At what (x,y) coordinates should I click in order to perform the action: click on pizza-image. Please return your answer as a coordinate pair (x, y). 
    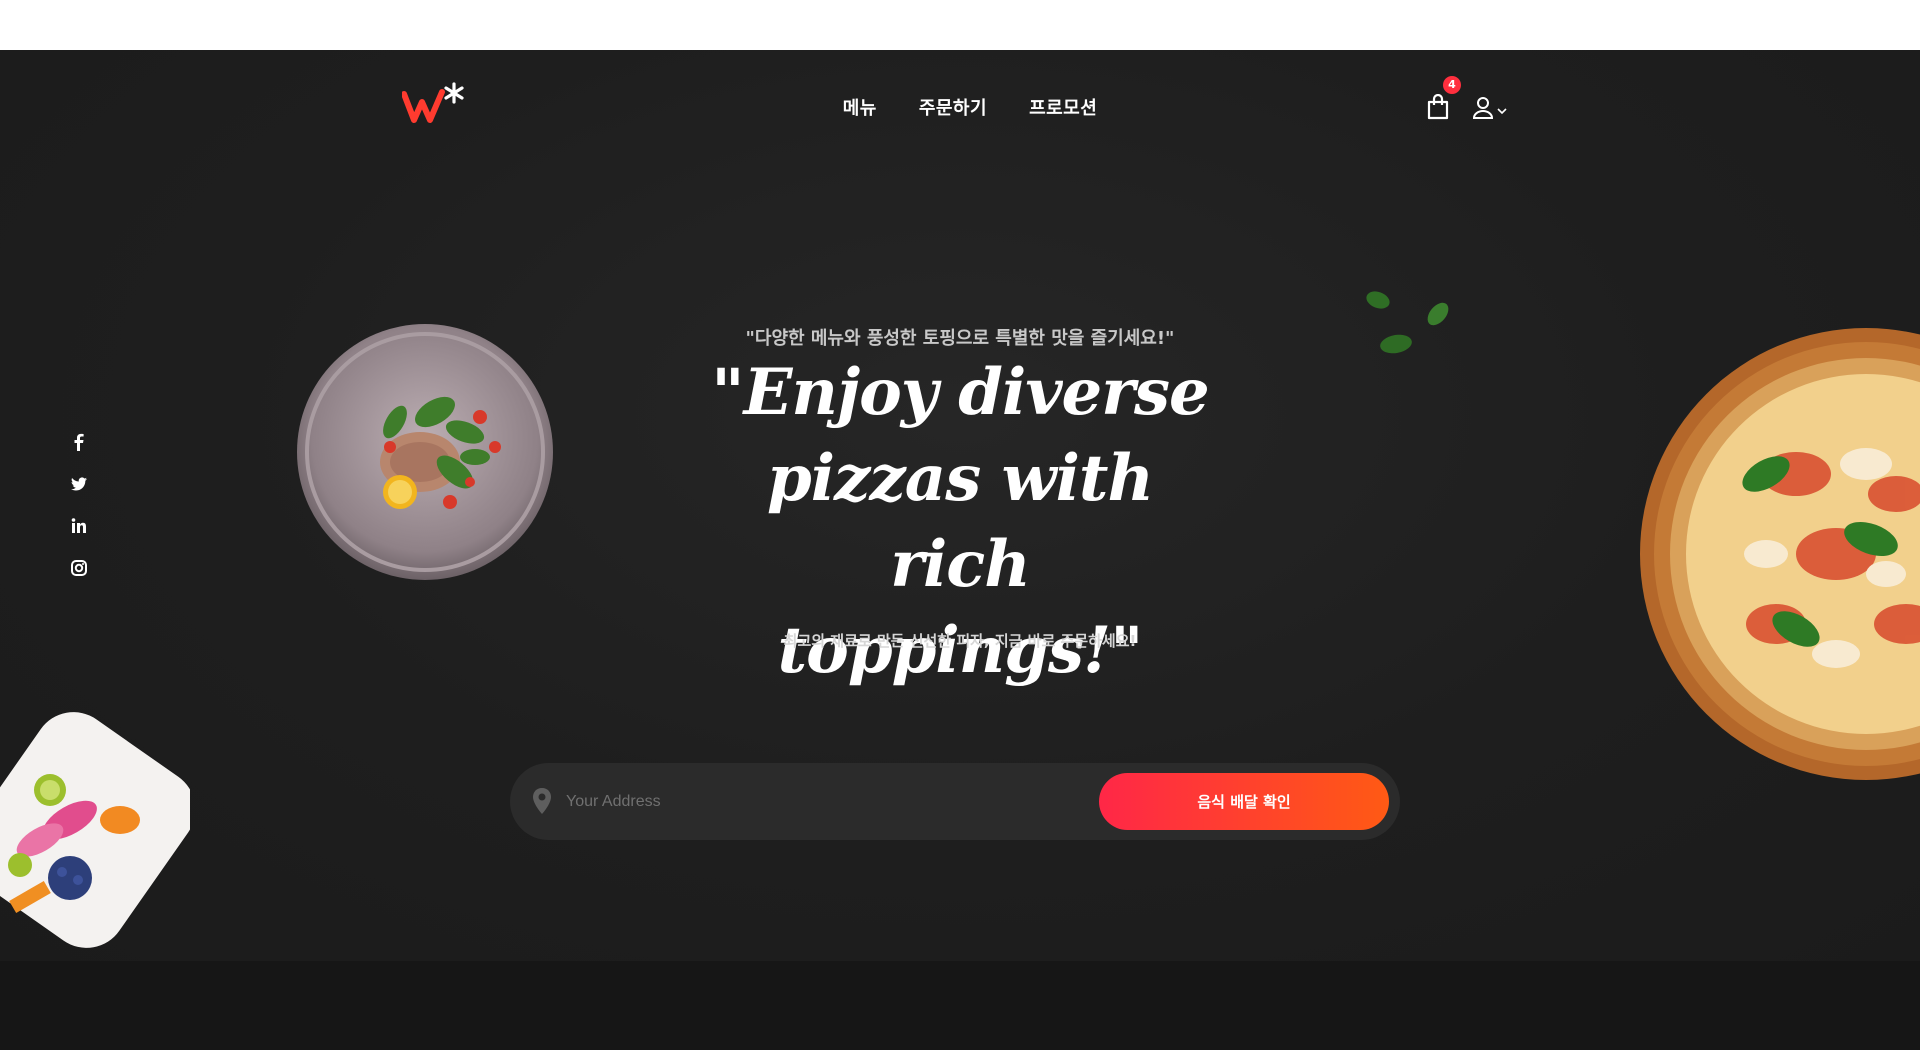
    Looking at the image, I should click on (1780, 554).